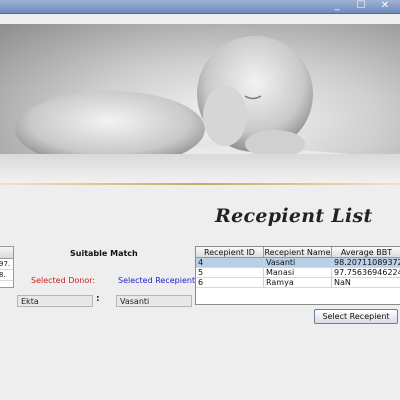 This screenshot has height=400, width=400. What do you see at coordinates (6, 264) in the screenshot?
I see `donor-table-row: 97.` at bounding box center [6, 264].